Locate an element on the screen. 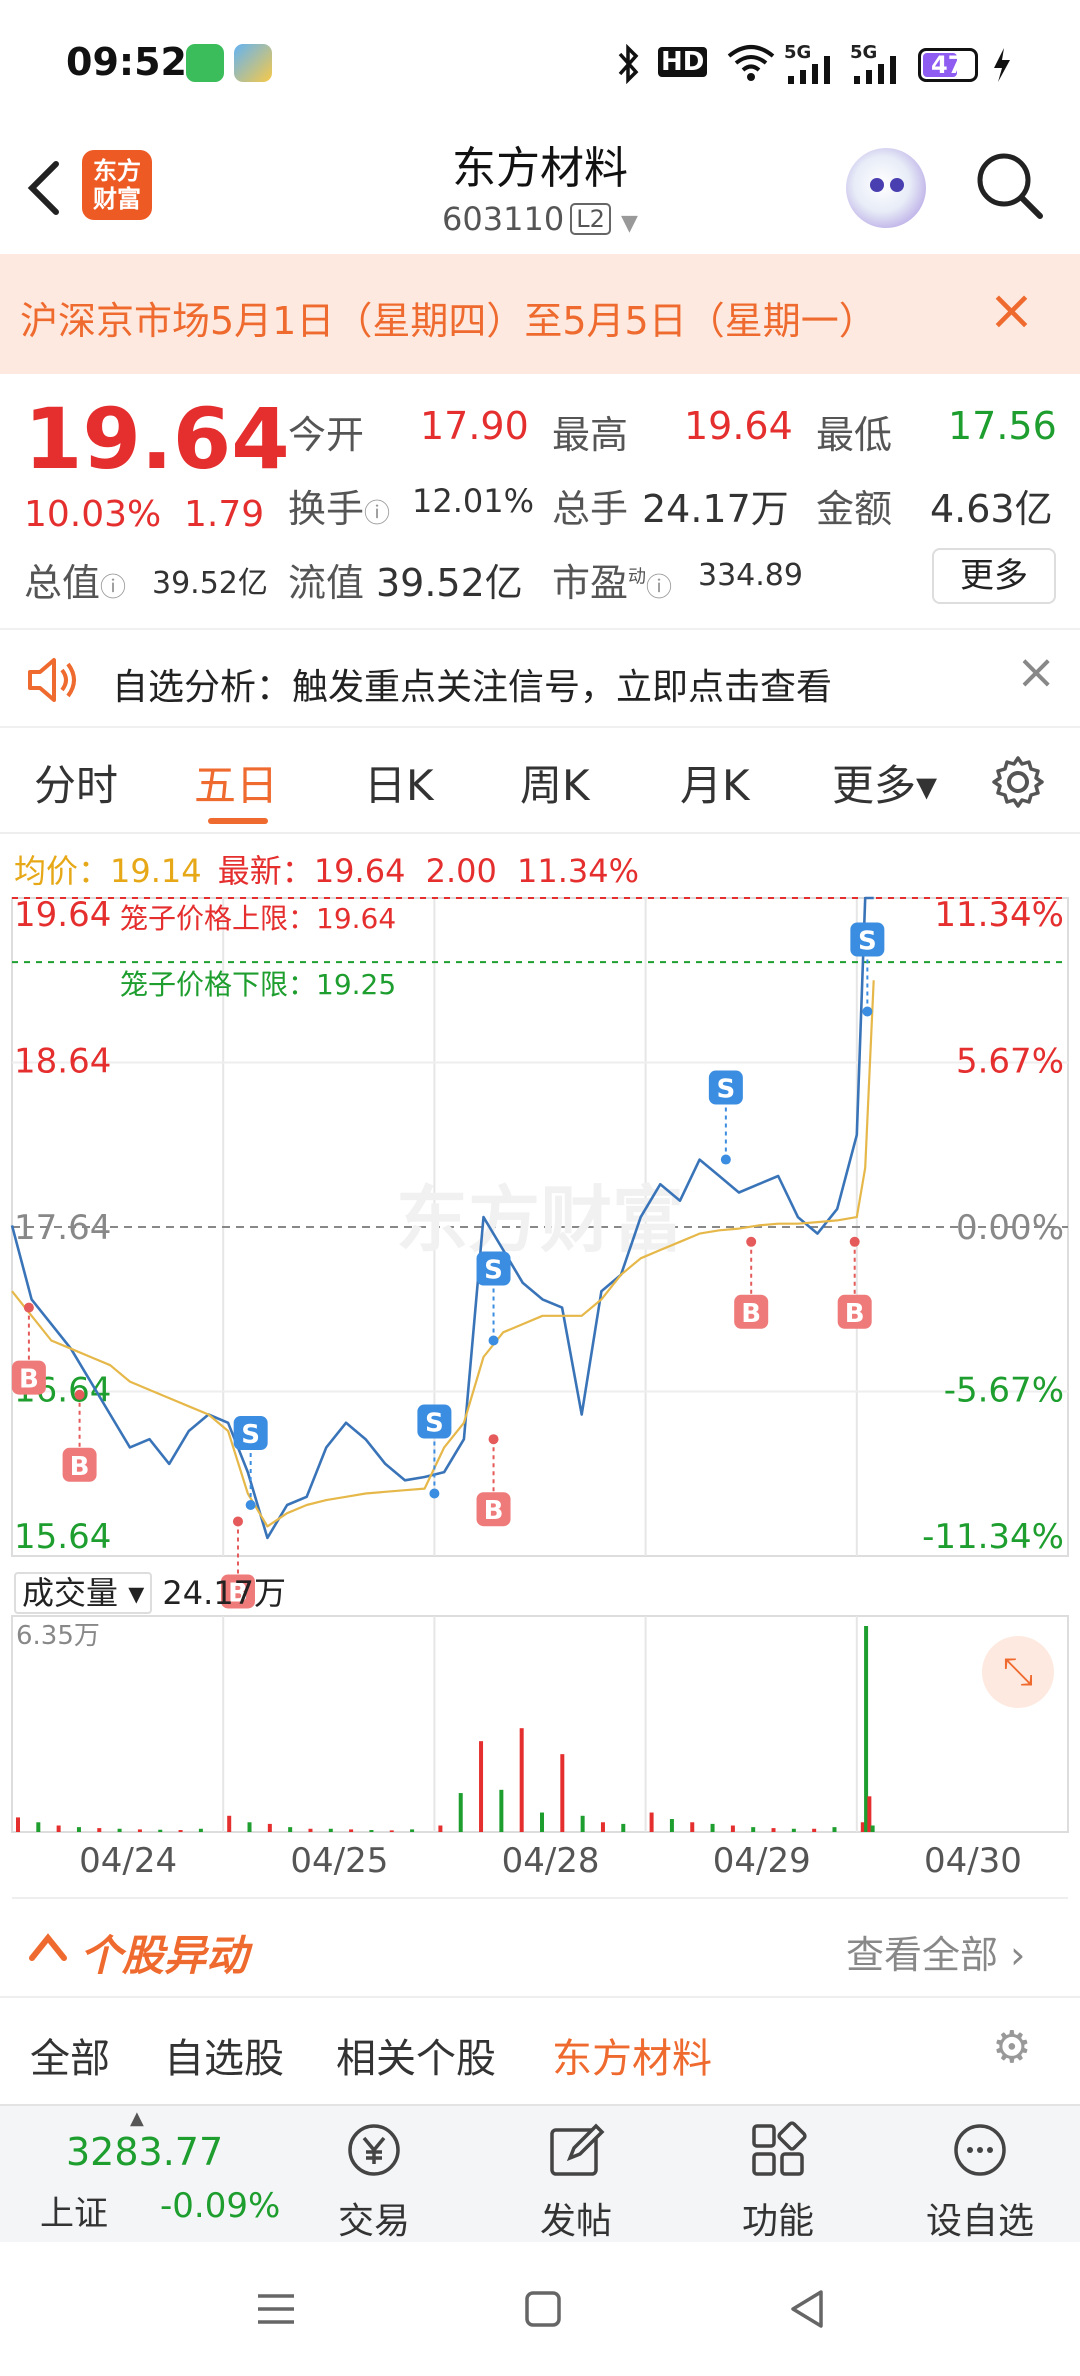 The height and width of the screenshot is (2376, 1080). x-tick-label: 04/29 is located at coordinates (762, 1861).